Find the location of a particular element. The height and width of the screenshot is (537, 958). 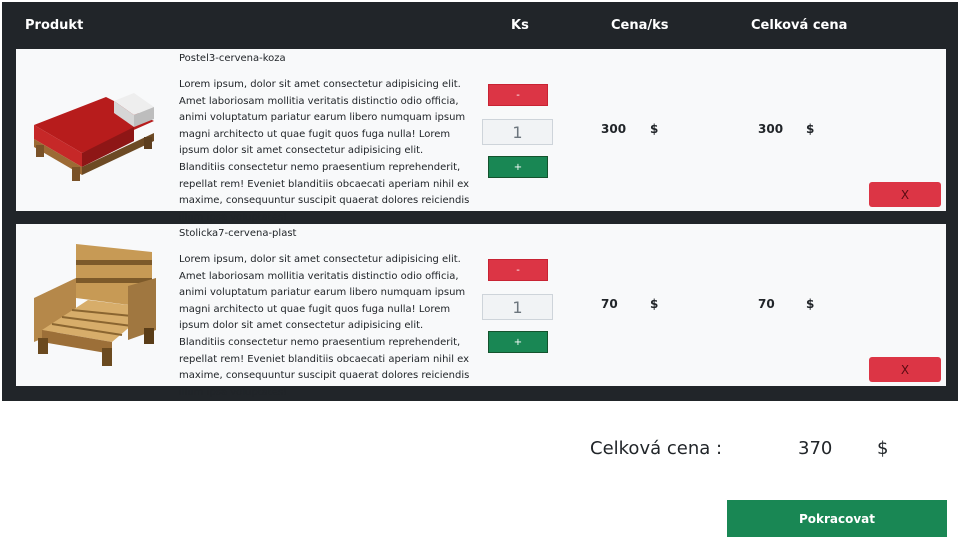

product-name: Postel3-cervena-koza is located at coordinates (232, 58).